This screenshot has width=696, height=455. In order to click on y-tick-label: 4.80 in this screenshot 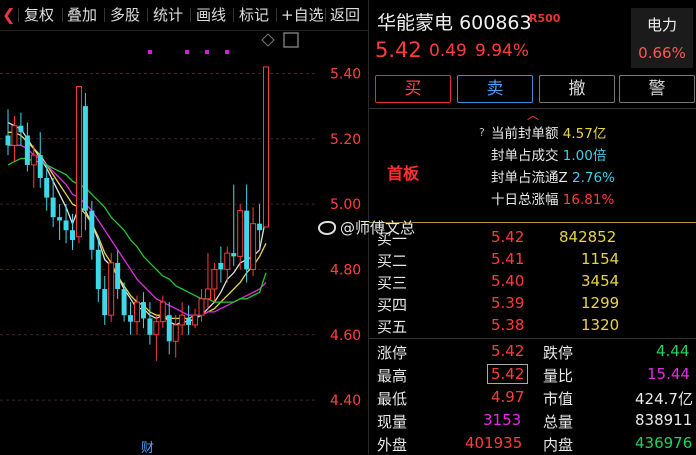, I will do `click(345, 270)`.